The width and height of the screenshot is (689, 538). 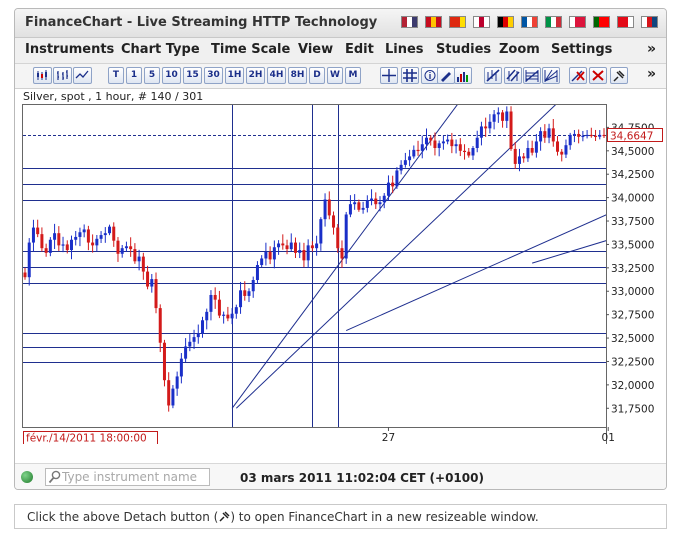 I want to click on detach-icon-glyph, so click(x=619, y=76).